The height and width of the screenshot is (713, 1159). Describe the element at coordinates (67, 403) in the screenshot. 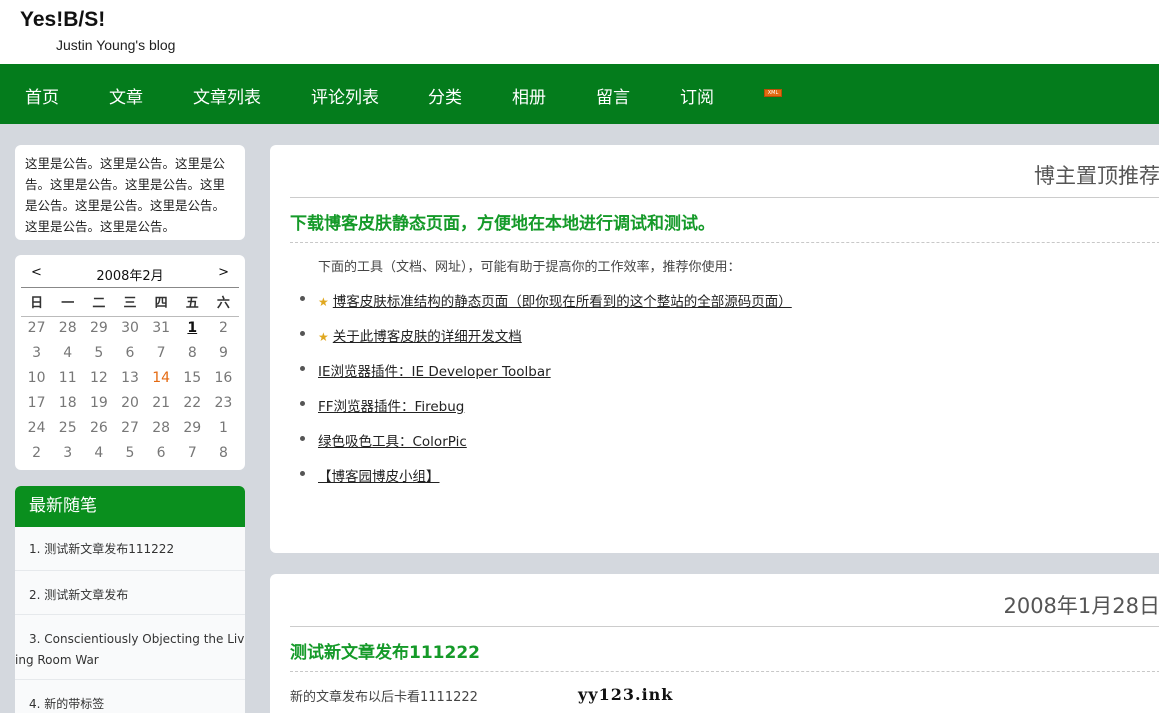

I see `calendar-day: 18` at that location.